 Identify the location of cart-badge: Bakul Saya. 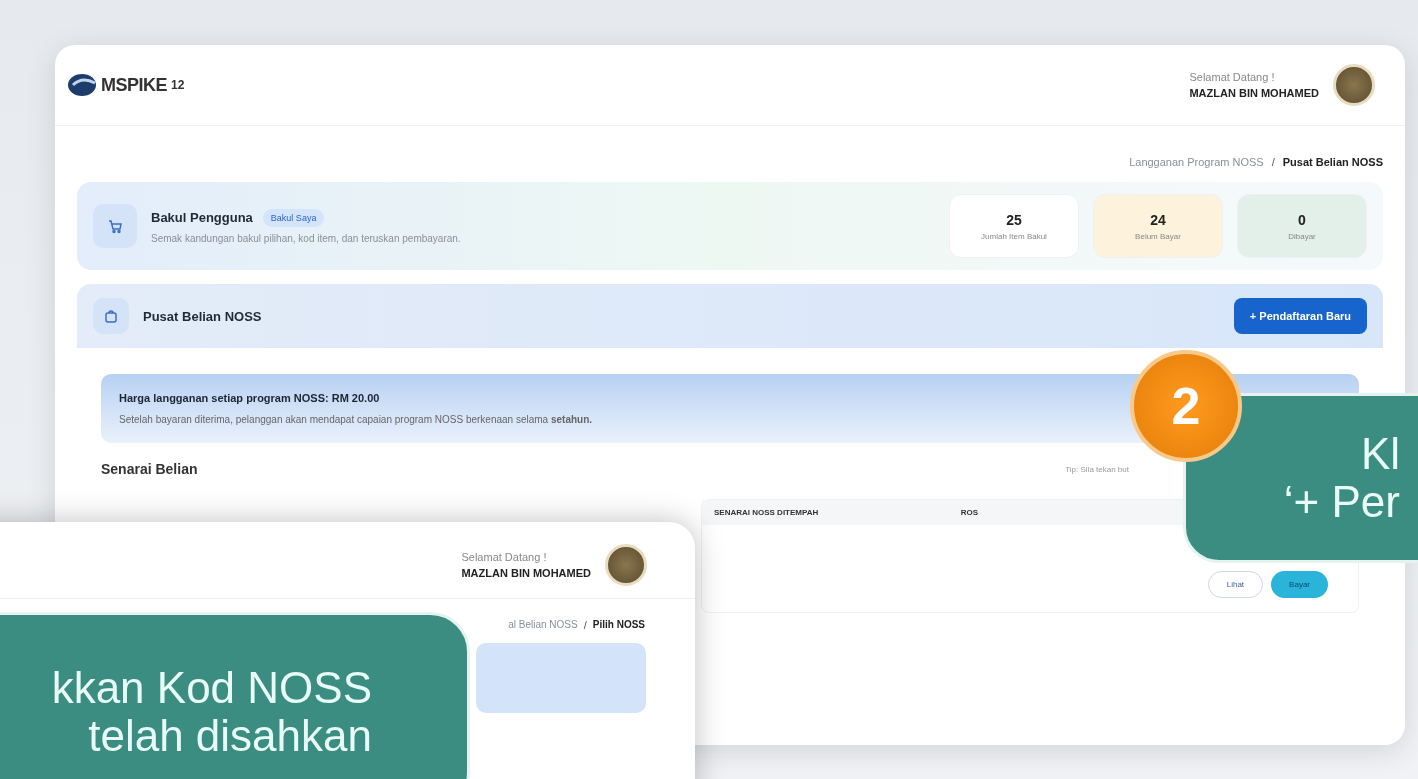
(293, 217).